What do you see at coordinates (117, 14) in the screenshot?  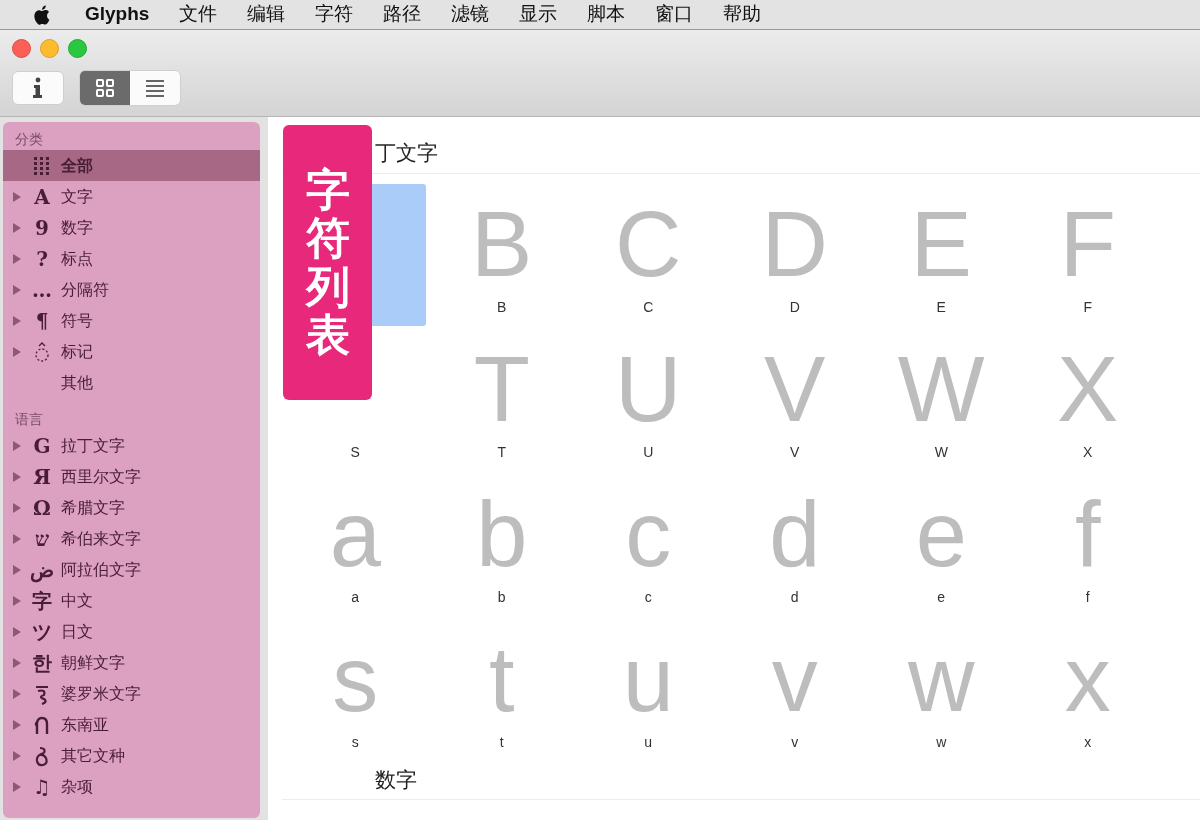 I see `app-menu: Glyphs` at bounding box center [117, 14].